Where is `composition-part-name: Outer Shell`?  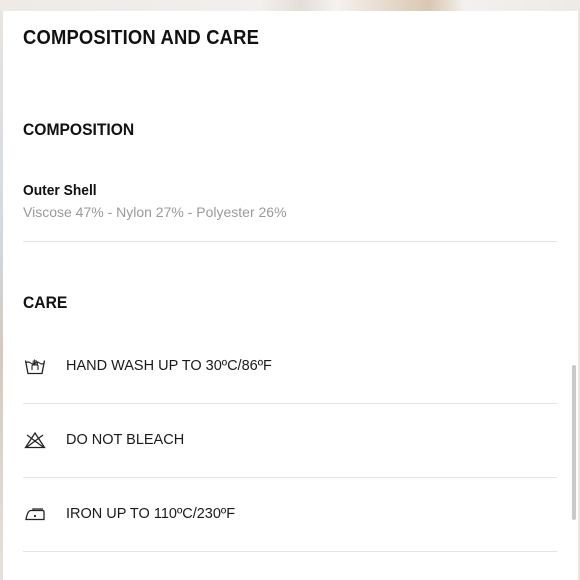 composition-part-name: Outer Shell is located at coordinates (60, 190).